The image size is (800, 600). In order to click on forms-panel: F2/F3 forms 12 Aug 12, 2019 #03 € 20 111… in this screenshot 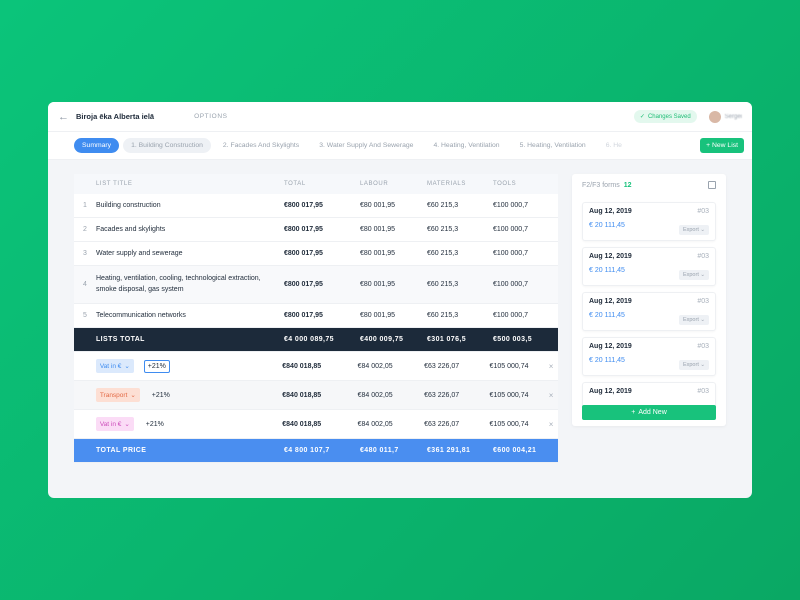, I will do `click(649, 300)`.